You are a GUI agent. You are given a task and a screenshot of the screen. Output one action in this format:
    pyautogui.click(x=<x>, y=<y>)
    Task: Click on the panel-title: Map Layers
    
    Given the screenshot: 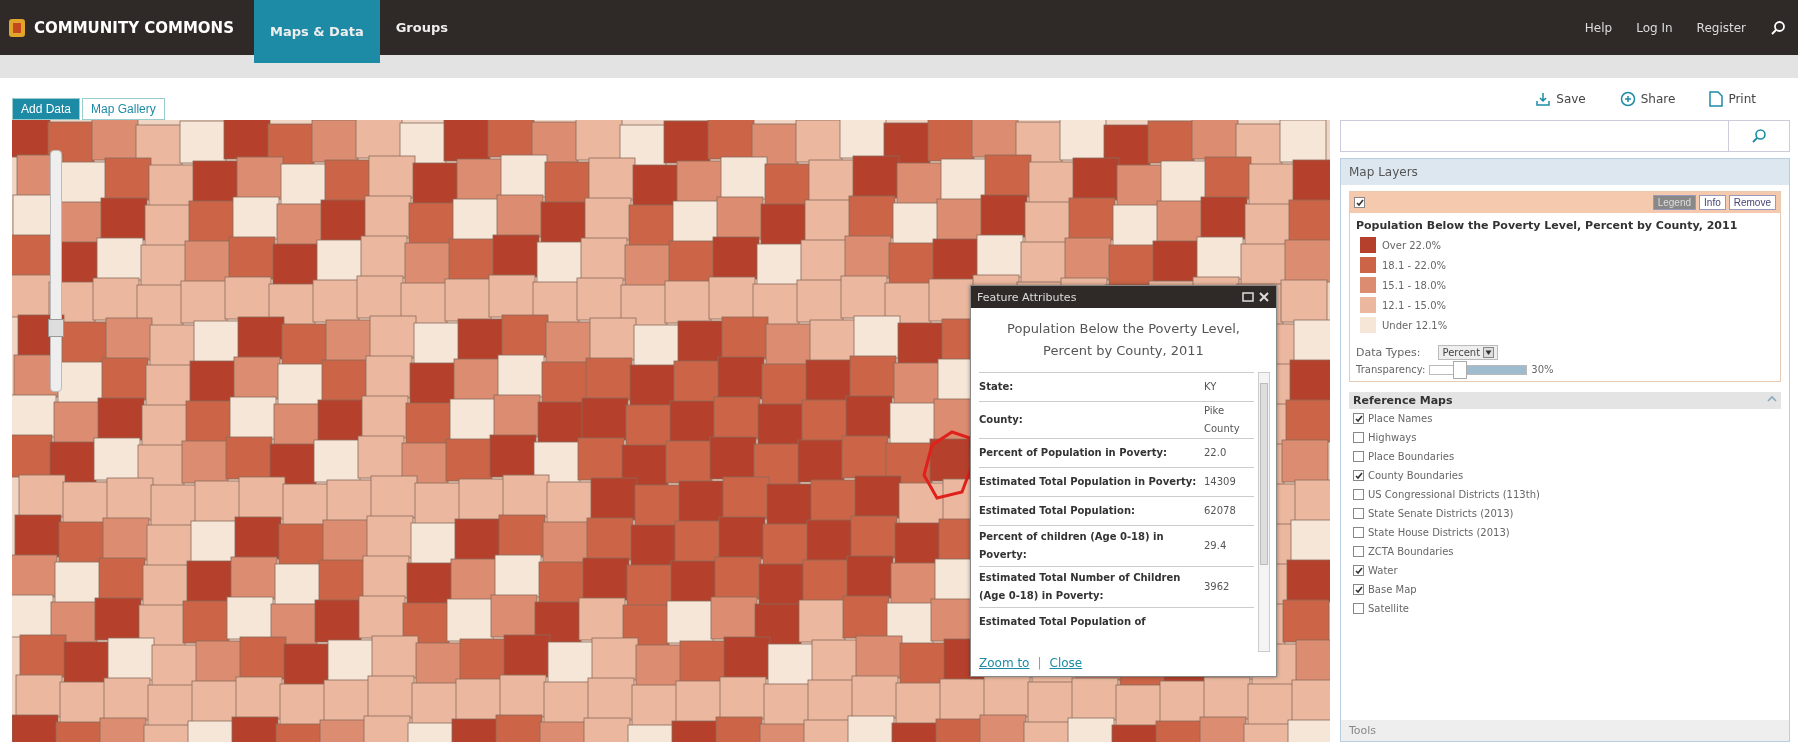 What is the action you would take?
    pyautogui.click(x=1565, y=172)
    